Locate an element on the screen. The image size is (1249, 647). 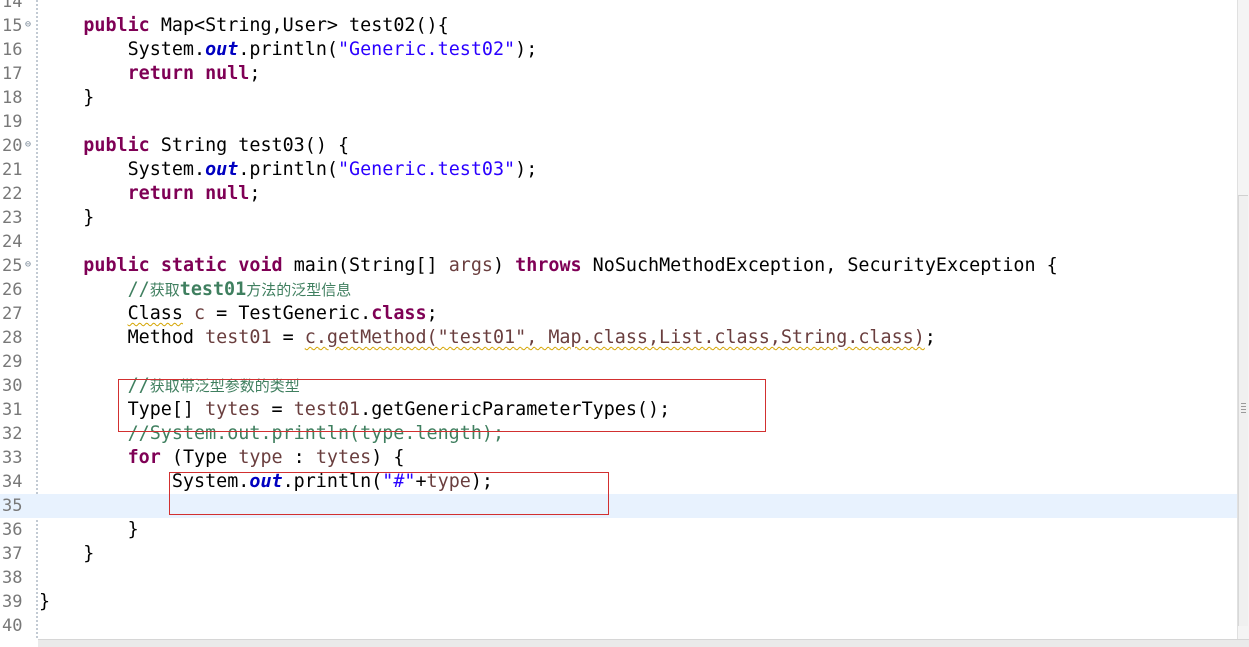
code-line: 19 is located at coordinates (619, 122).